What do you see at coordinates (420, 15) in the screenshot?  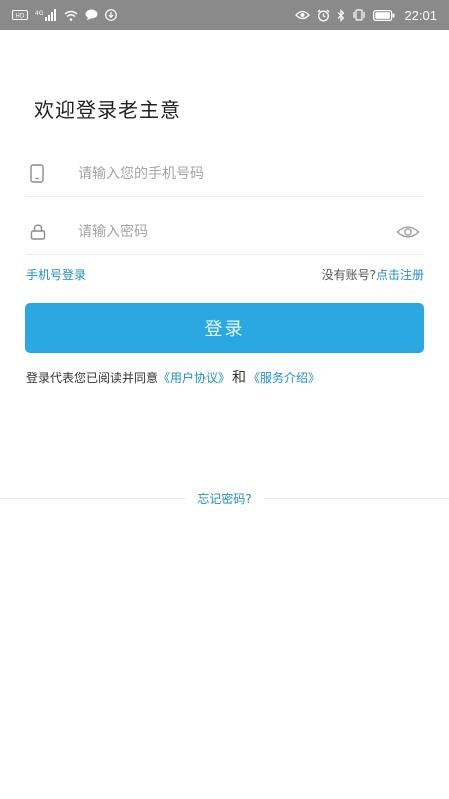 I see `status-time: 22:01` at bounding box center [420, 15].